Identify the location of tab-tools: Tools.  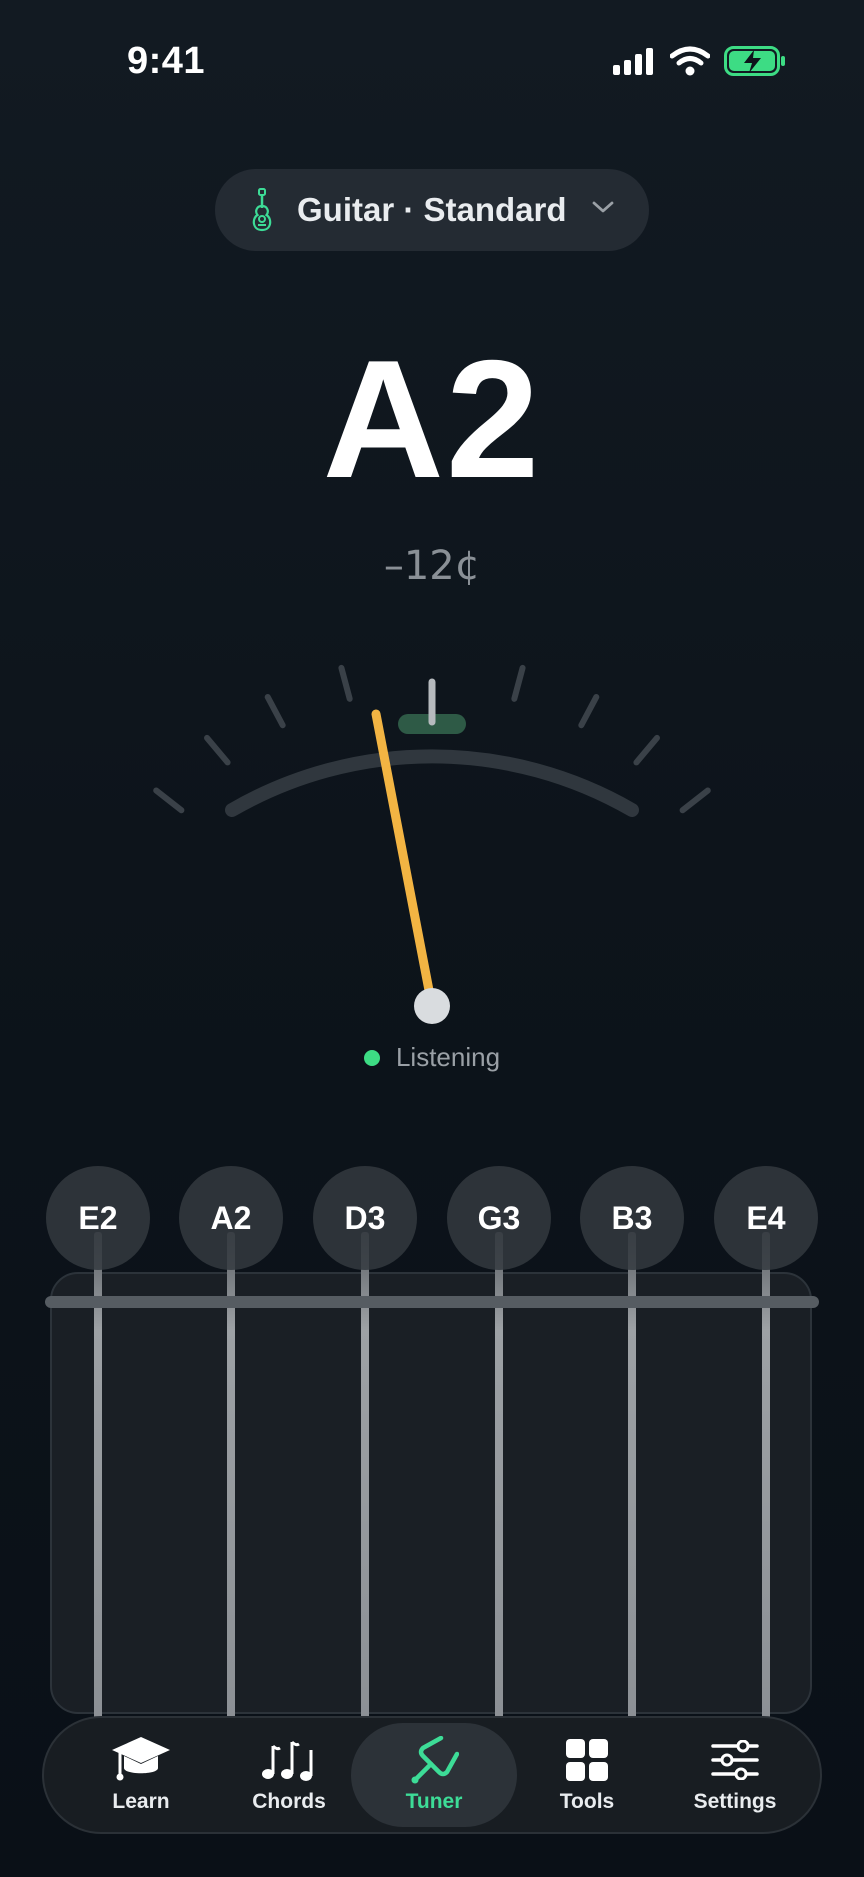
(587, 1775).